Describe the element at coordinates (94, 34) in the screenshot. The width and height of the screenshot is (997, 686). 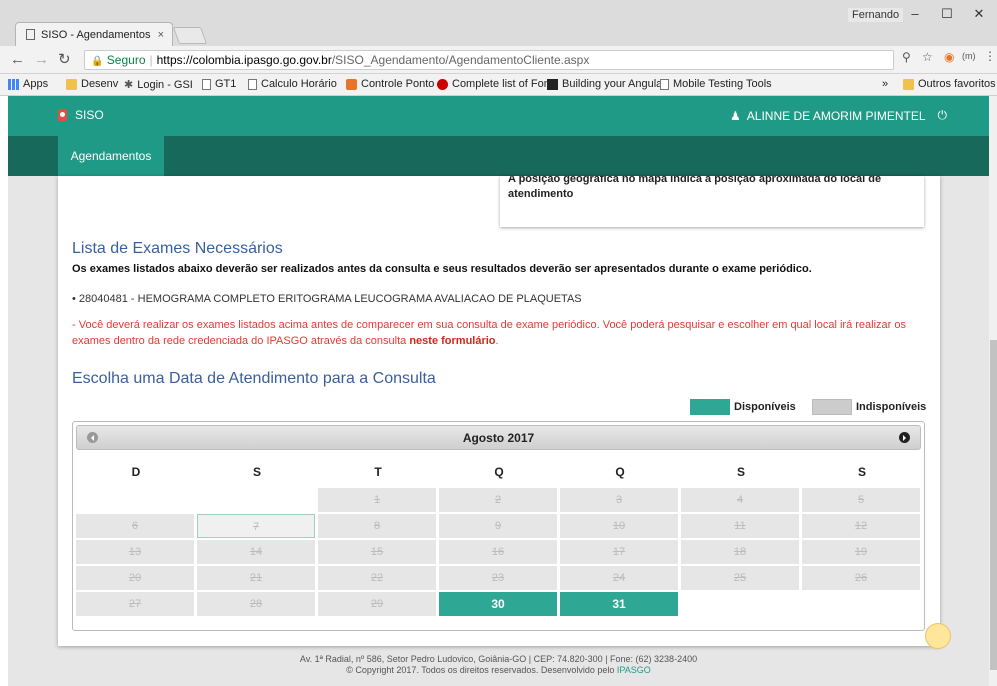
I see `browser-tab: SISO - Agendamentos ×` at that location.